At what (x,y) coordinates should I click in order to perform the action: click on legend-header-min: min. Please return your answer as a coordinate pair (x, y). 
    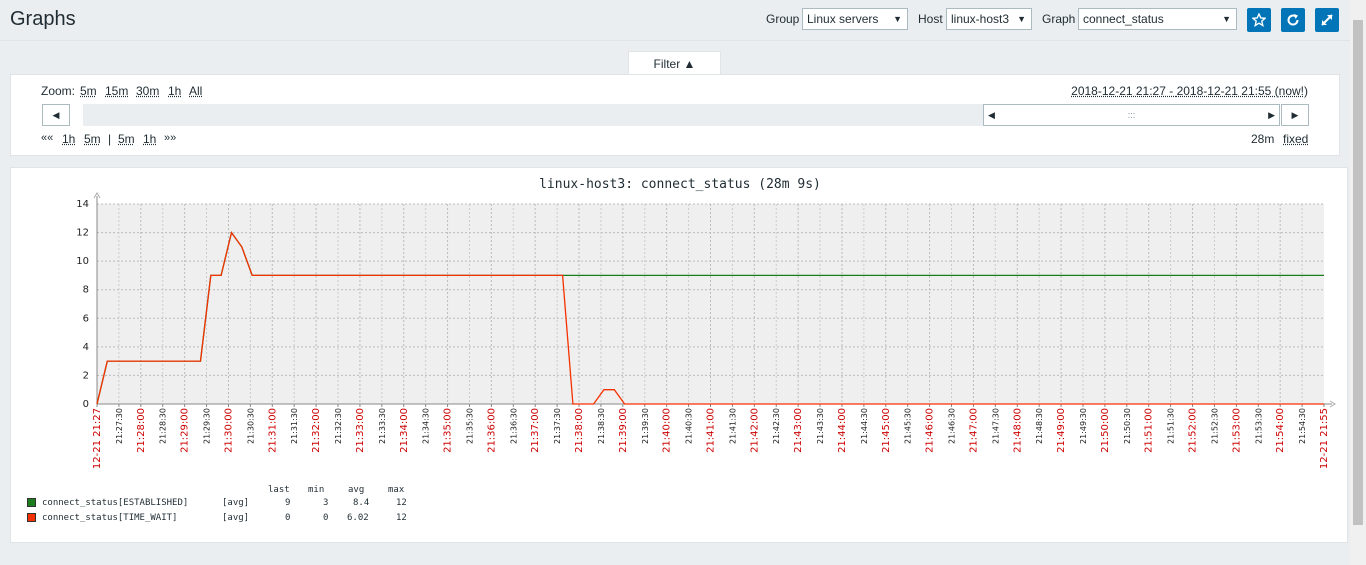
    Looking at the image, I should click on (316, 490).